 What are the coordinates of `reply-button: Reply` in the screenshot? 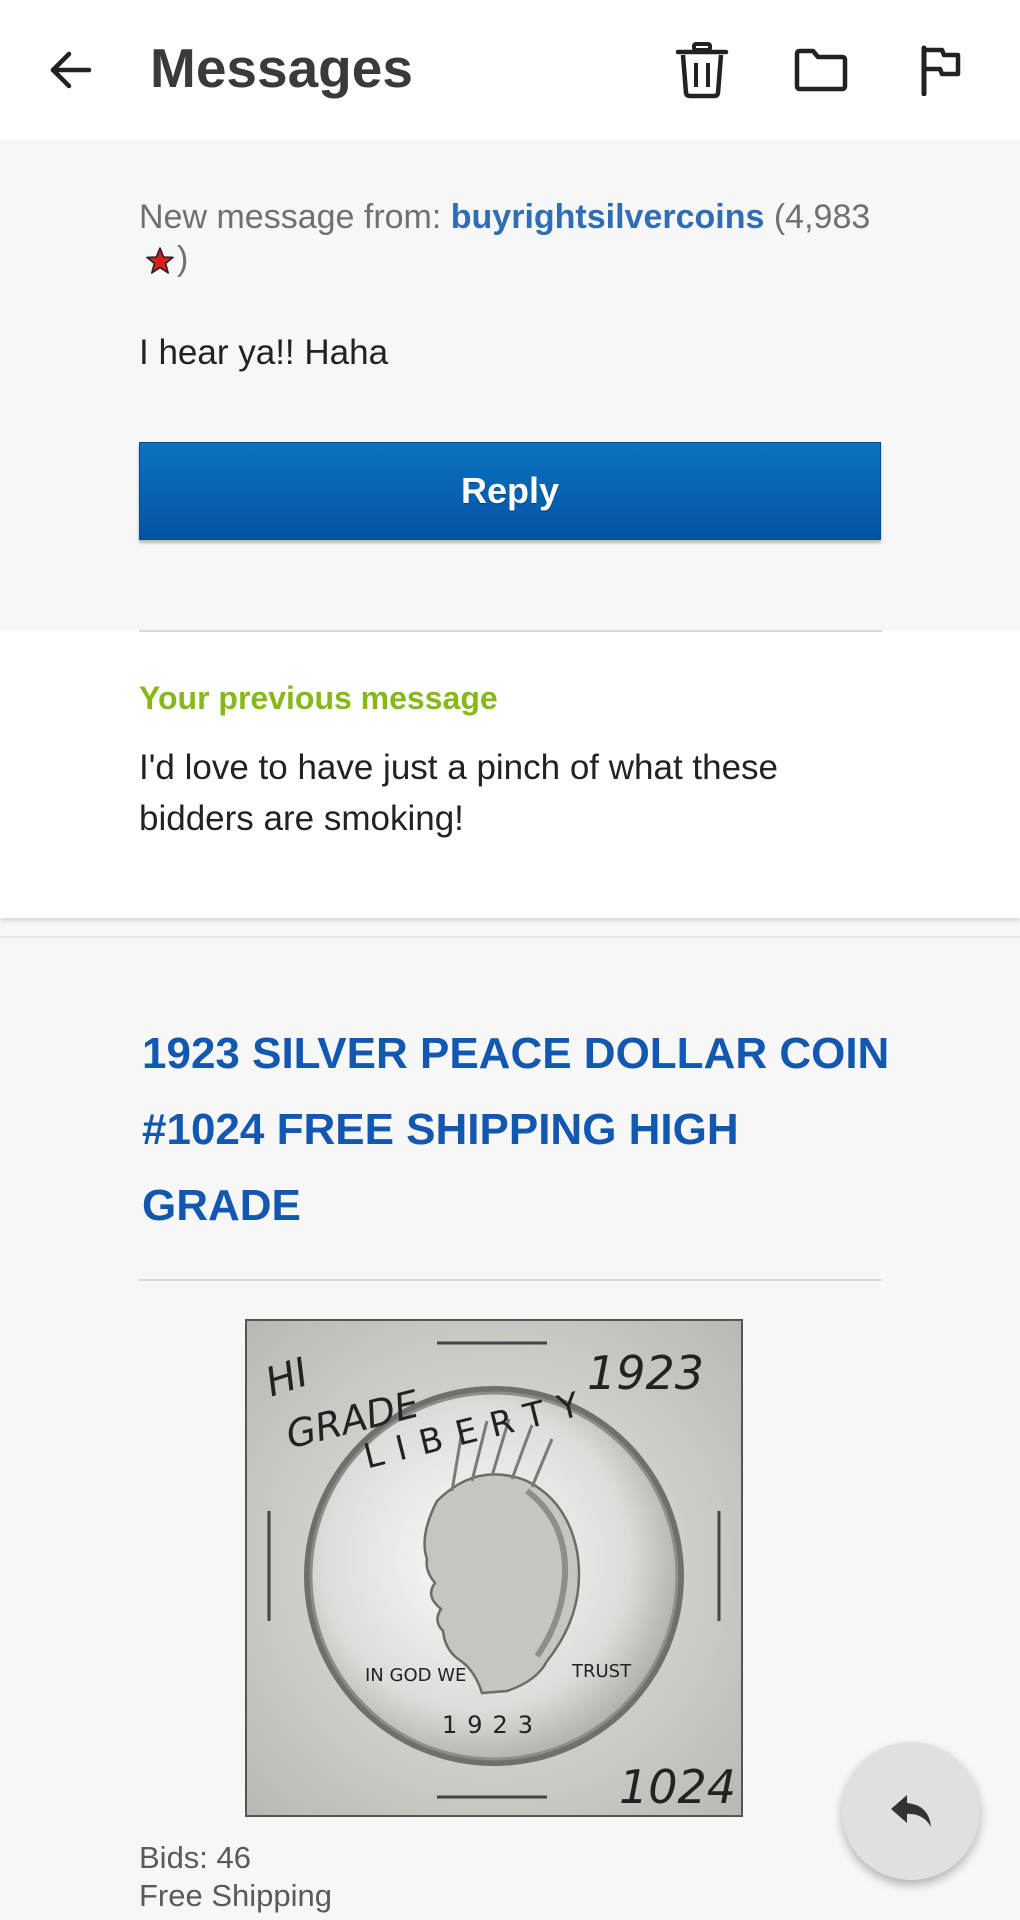 It's located at (510, 491).